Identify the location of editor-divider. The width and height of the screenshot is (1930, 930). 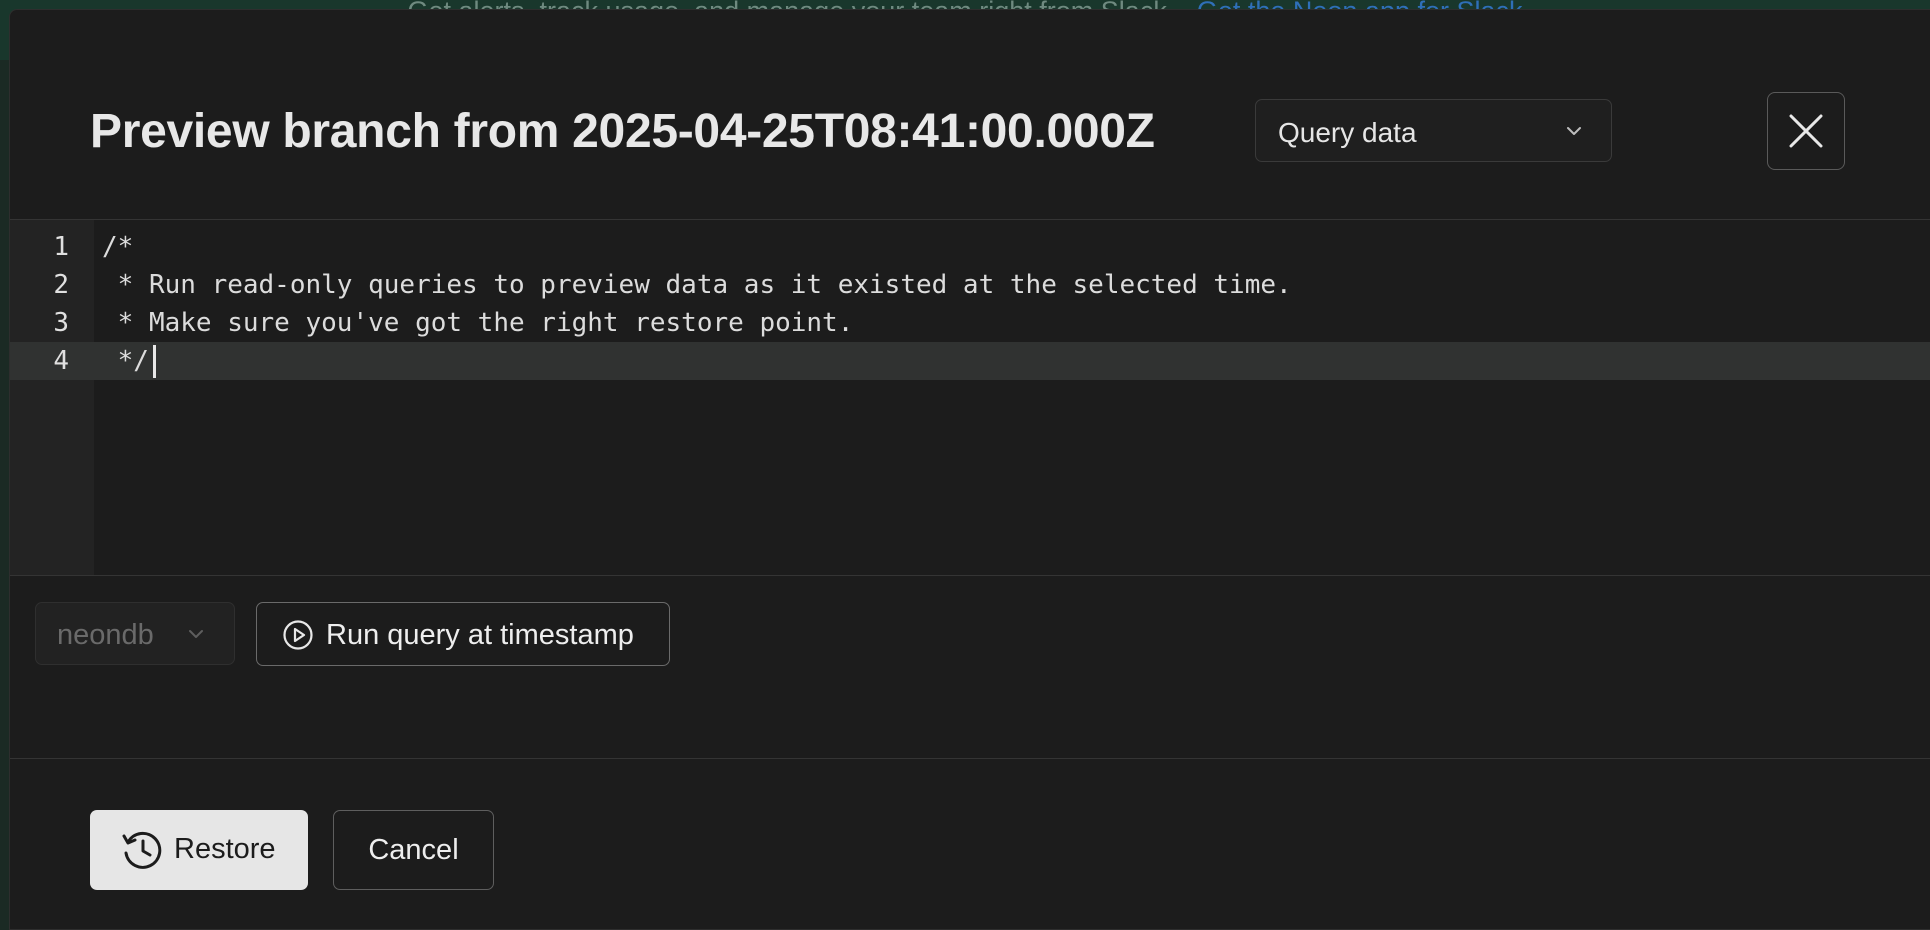
(970, 575).